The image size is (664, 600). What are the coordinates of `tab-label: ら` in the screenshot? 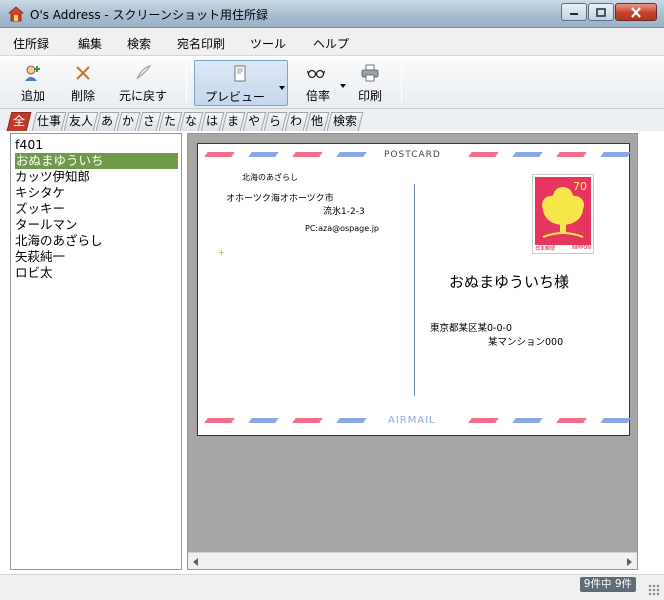 It's located at (275, 121).